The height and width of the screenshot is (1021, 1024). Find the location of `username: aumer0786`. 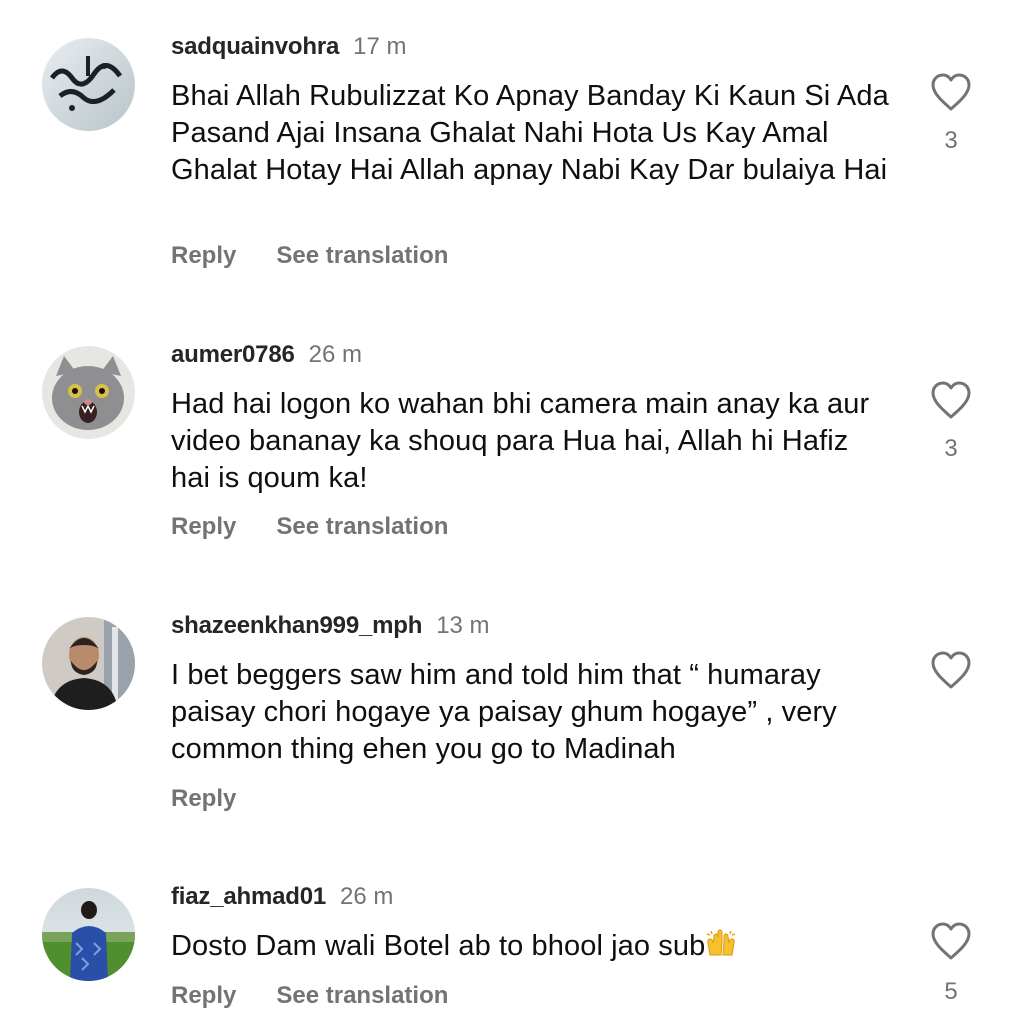

username: aumer0786 is located at coordinates (233, 354).